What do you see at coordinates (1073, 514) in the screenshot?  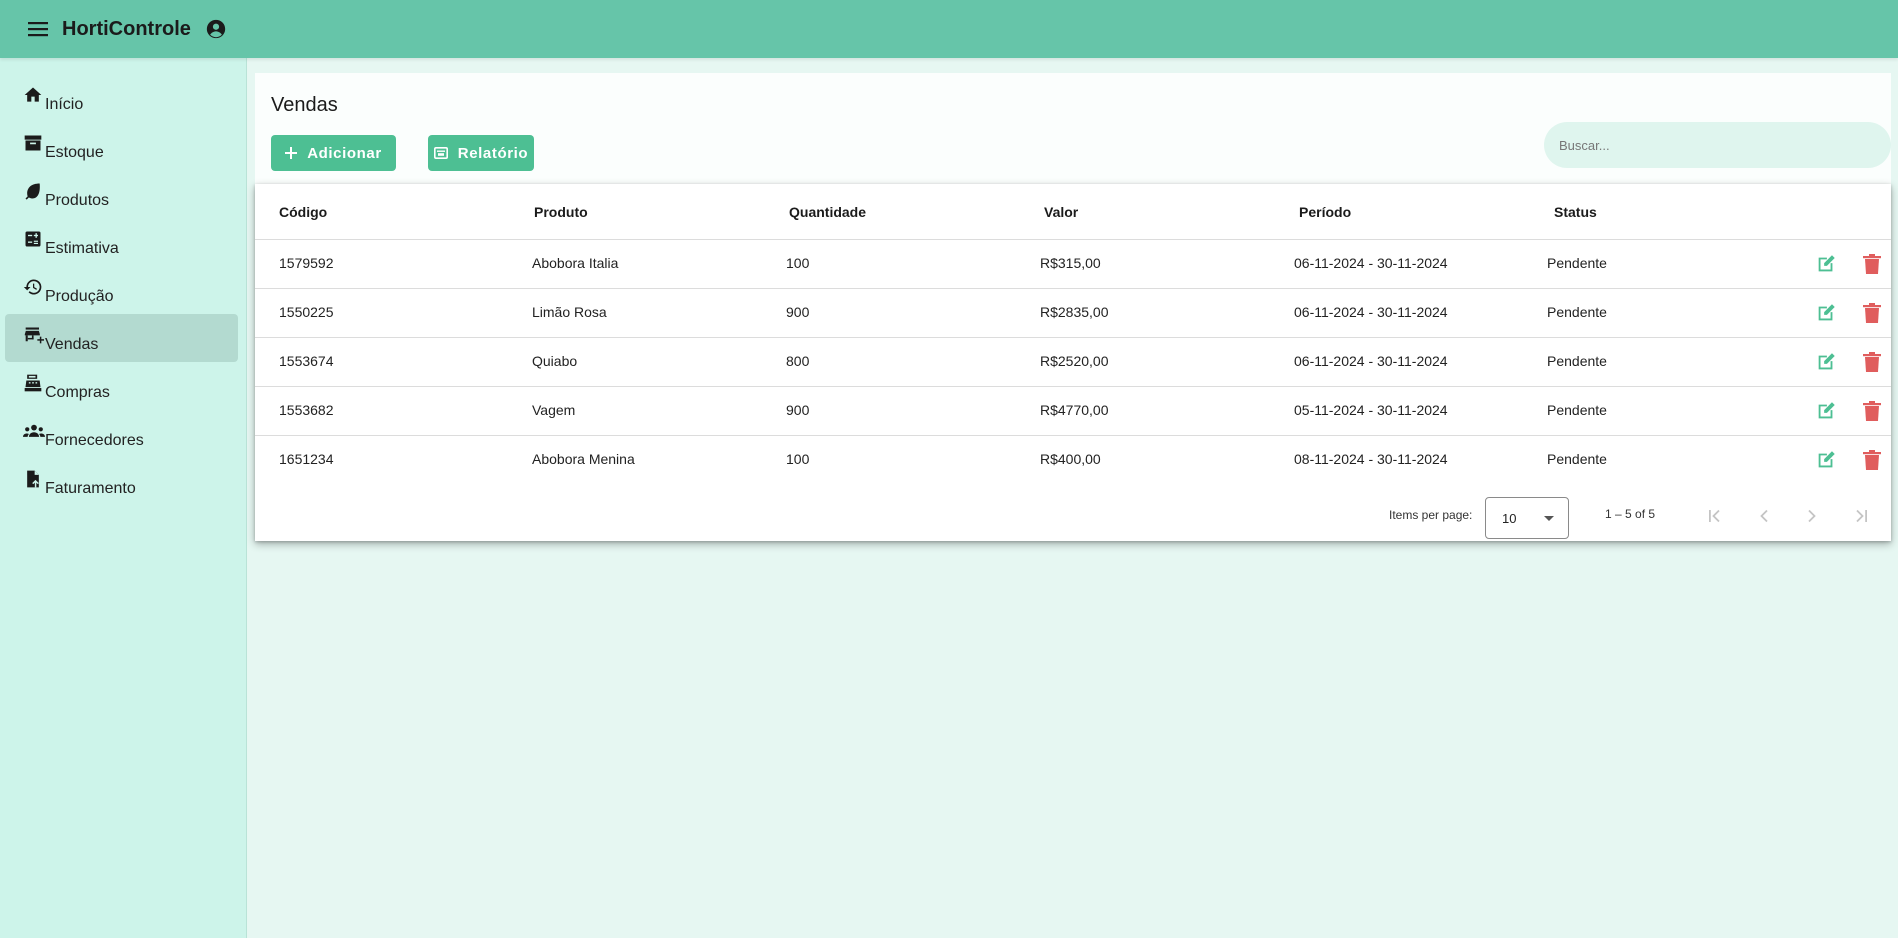 I see `paginator: Items per page: 10 1 – 5 of 5` at bounding box center [1073, 514].